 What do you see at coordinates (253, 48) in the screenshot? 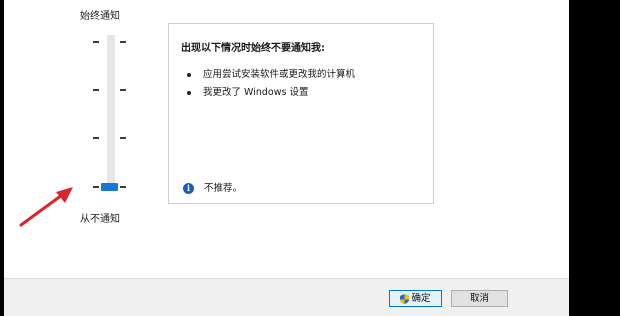
I see `info-title: 出现以下情况时始终不要通知我:` at bounding box center [253, 48].